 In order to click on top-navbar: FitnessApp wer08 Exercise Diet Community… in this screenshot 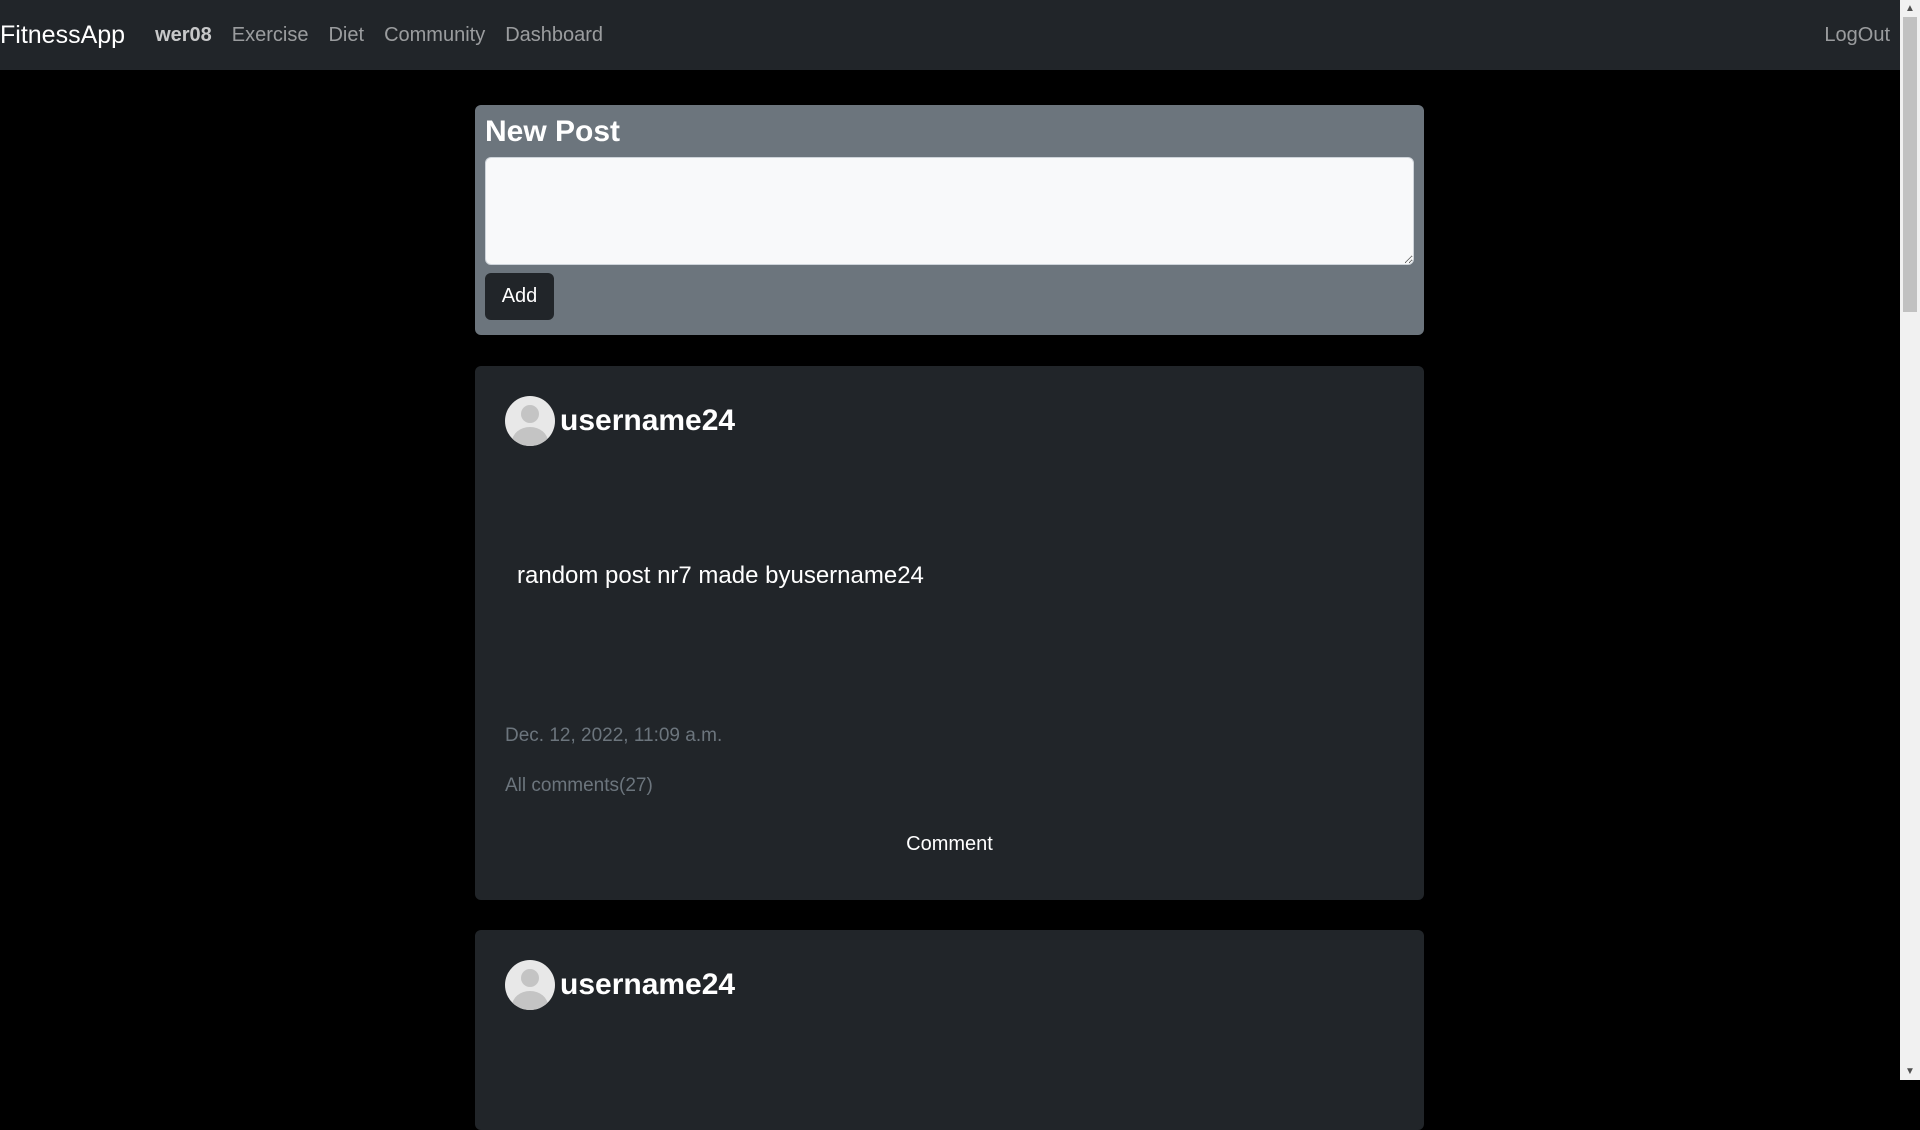, I will do `click(950, 35)`.